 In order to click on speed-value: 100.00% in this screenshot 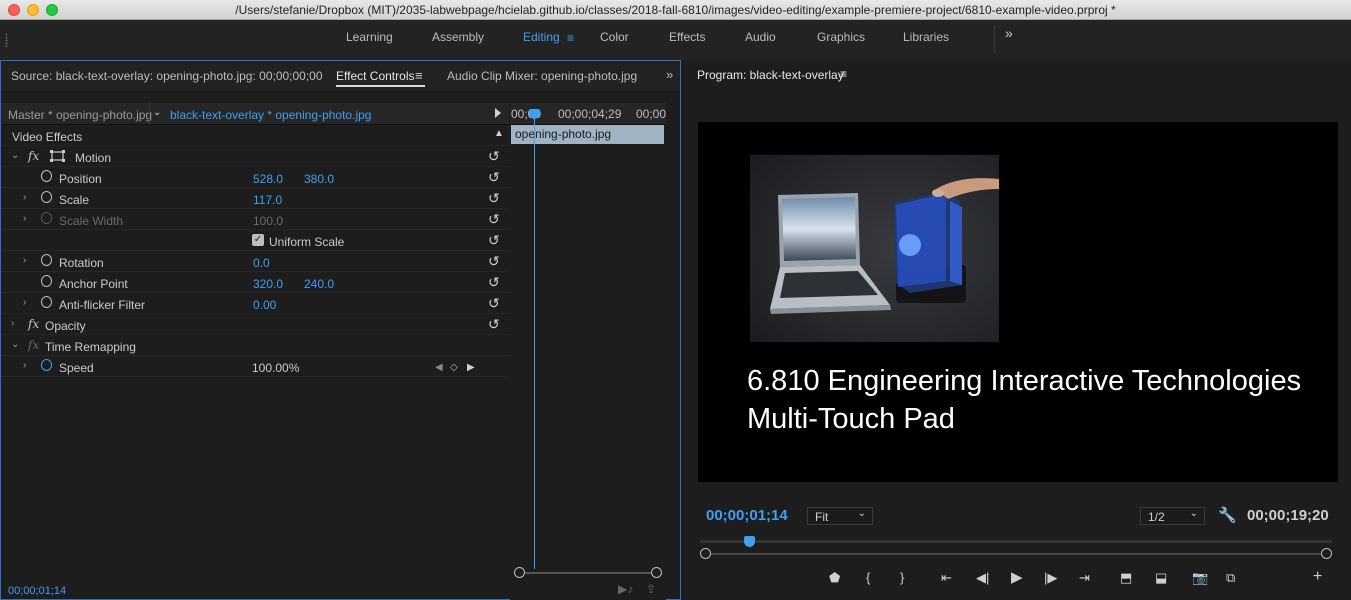, I will do `click(275, 368)`.